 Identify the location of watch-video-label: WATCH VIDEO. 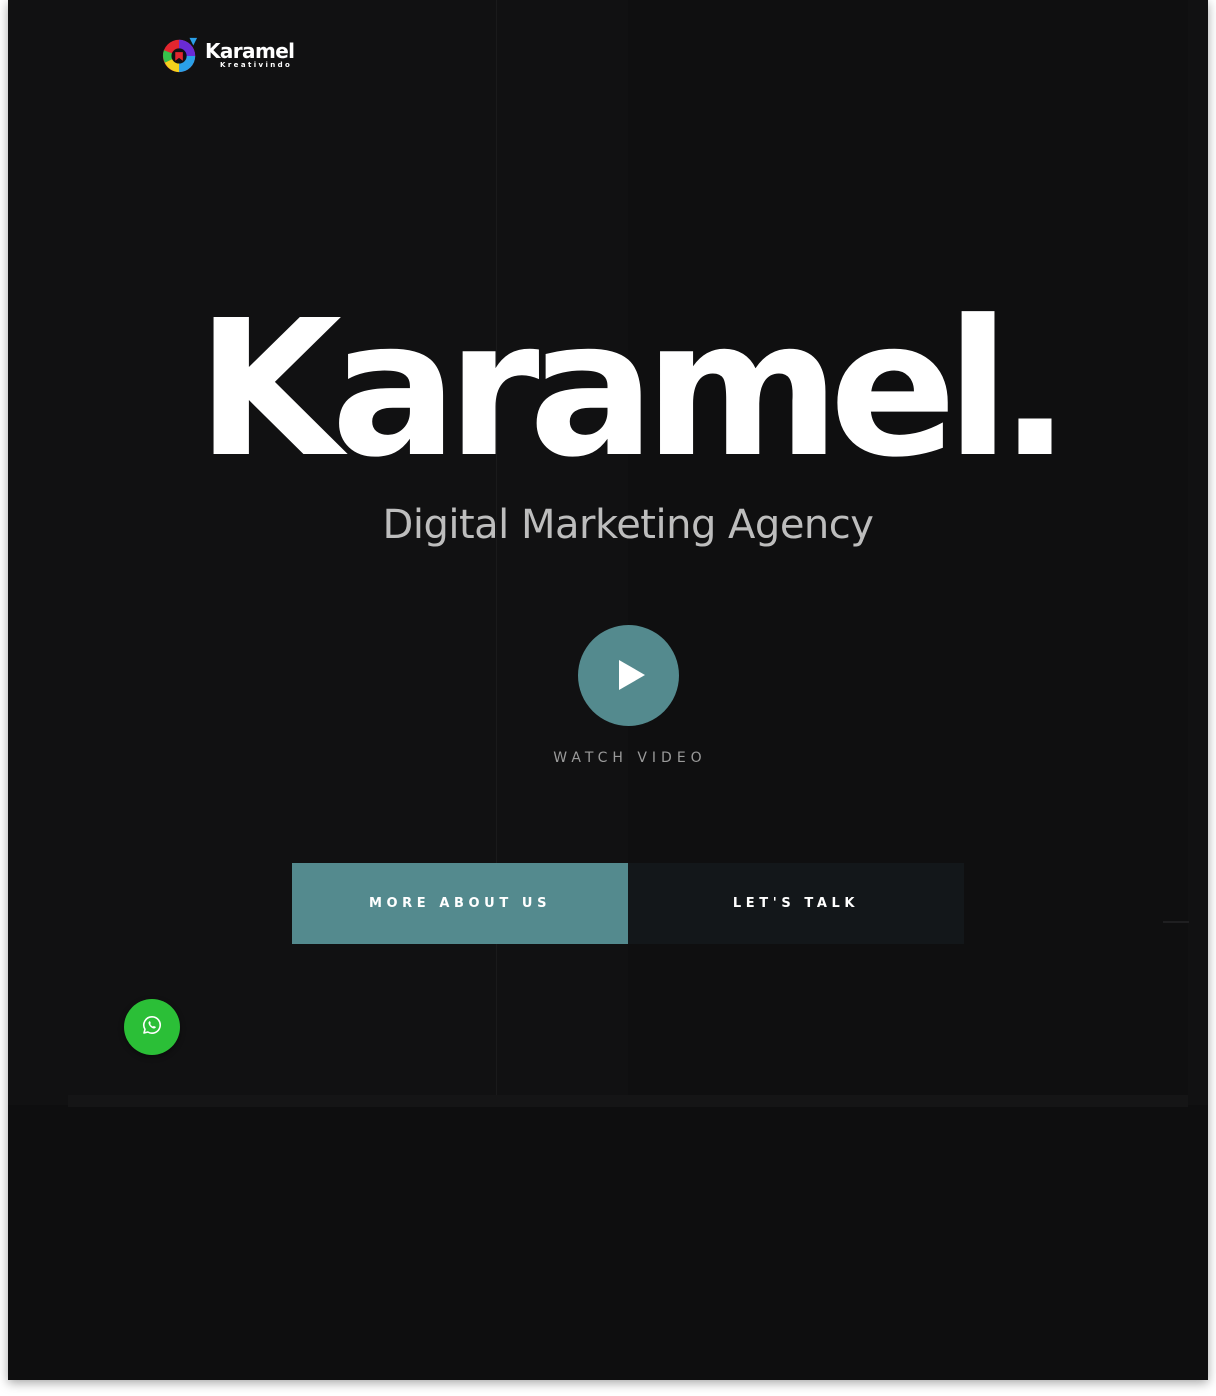
(608, 758).